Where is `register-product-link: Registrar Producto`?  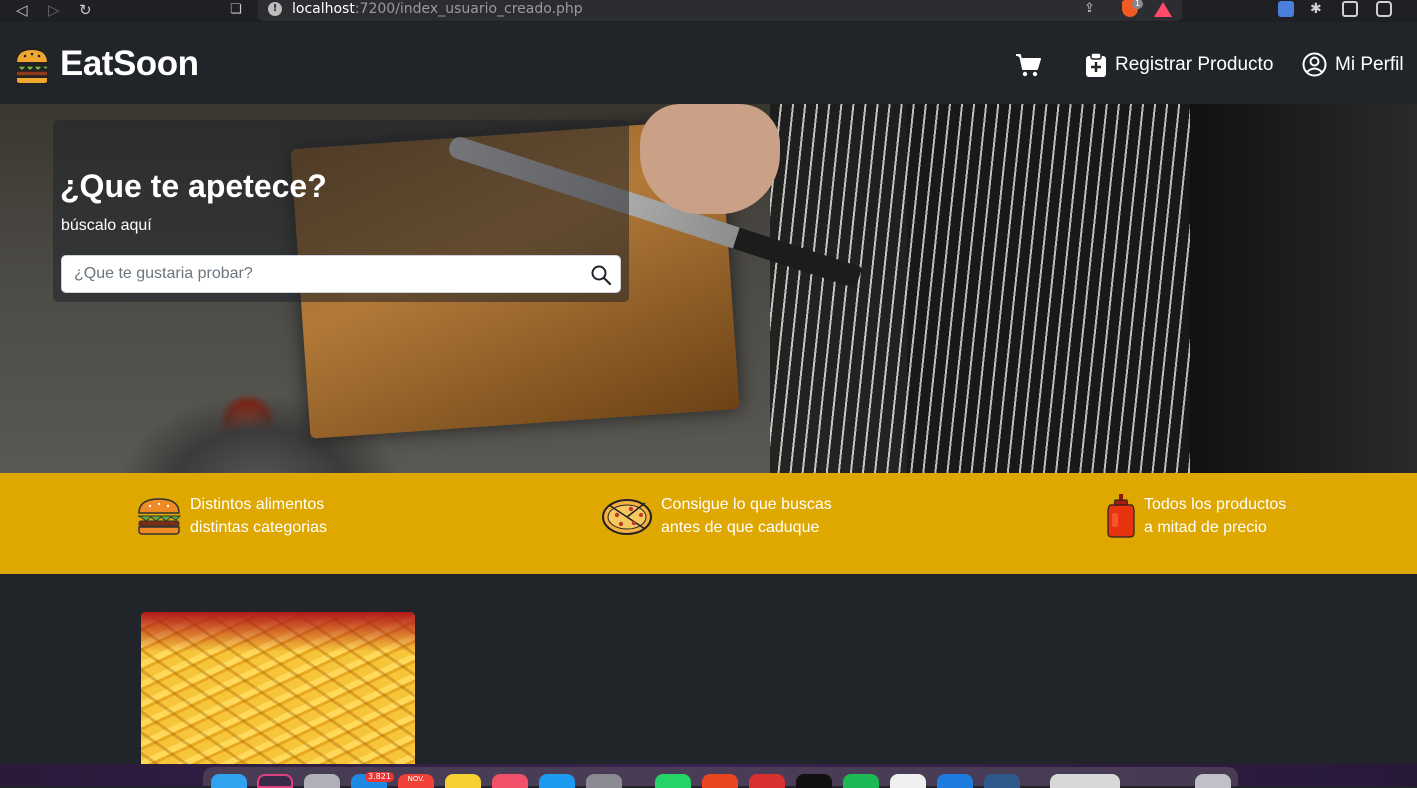
register-product-link: Registrar Producto is located at coordinates (1179, 65).